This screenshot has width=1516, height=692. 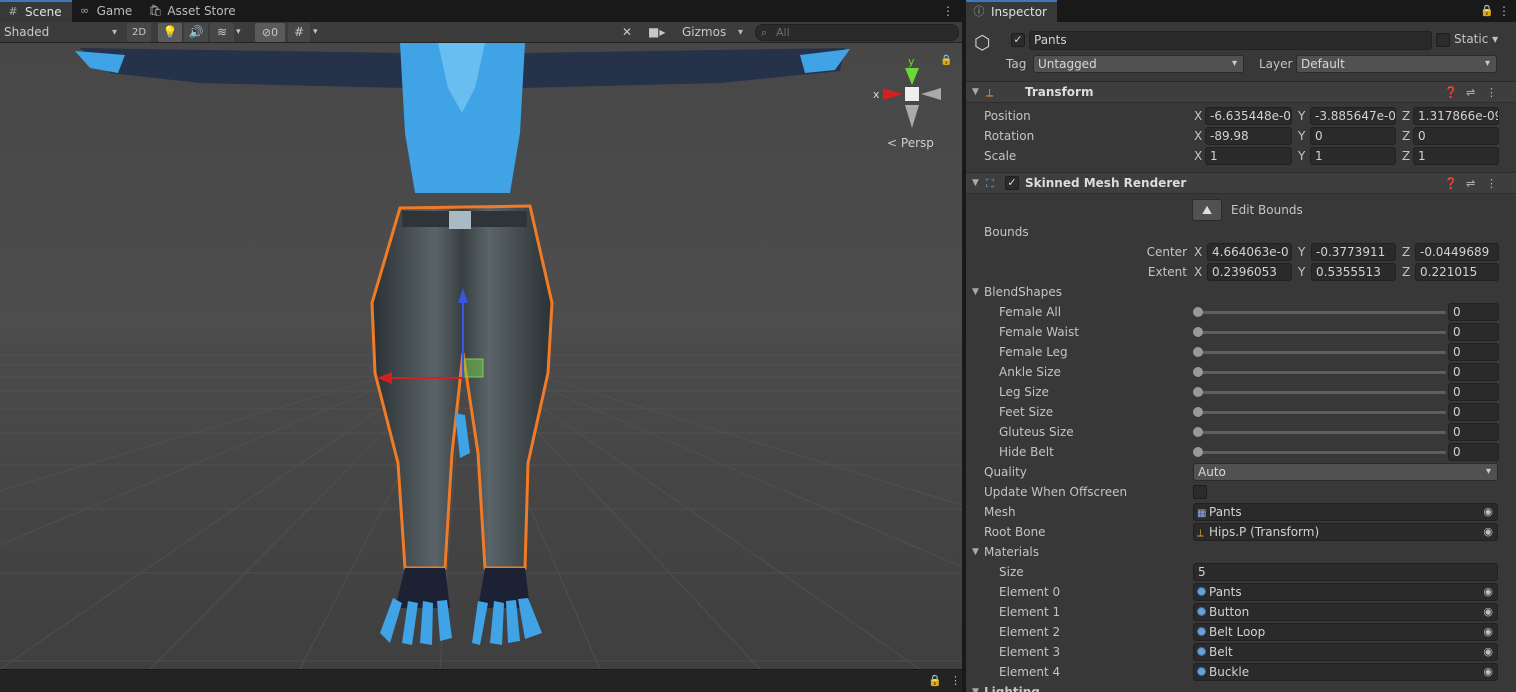 I want to click on position-z-input: 1.317866e-09, so click(x=1456, y=116).